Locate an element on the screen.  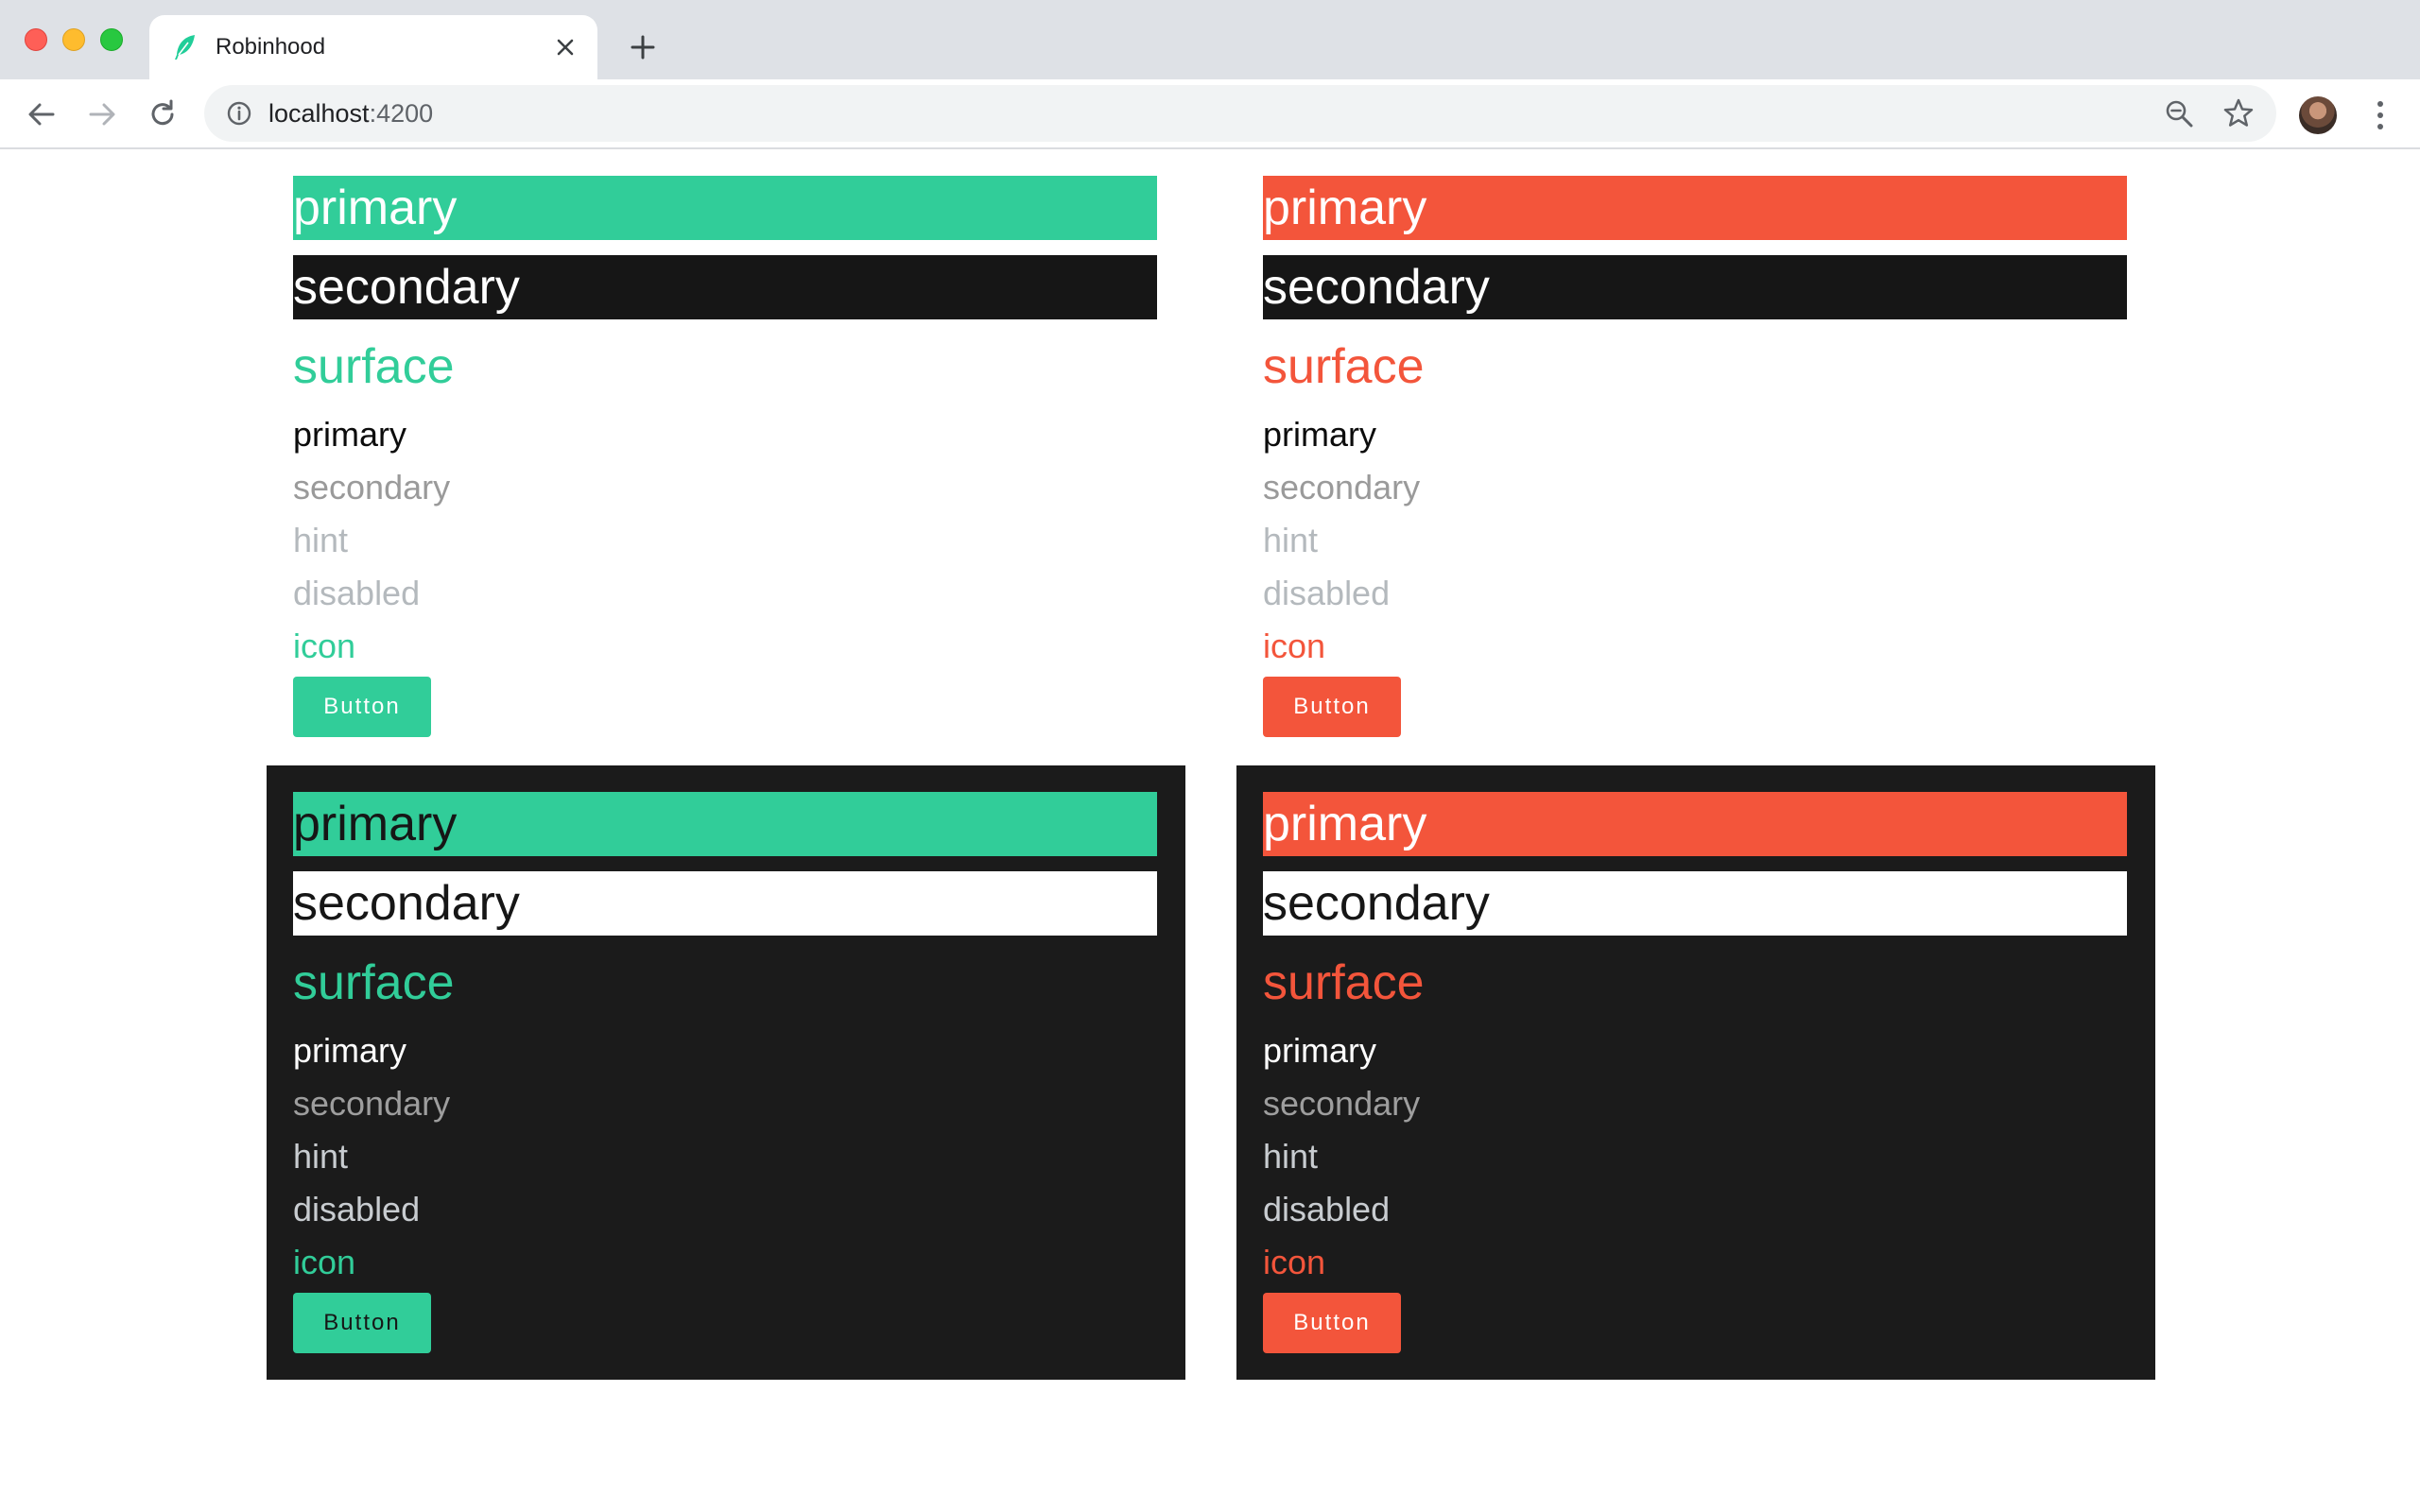
browser-tab-bar: Robinhood is located at coordinates (1210, 39).